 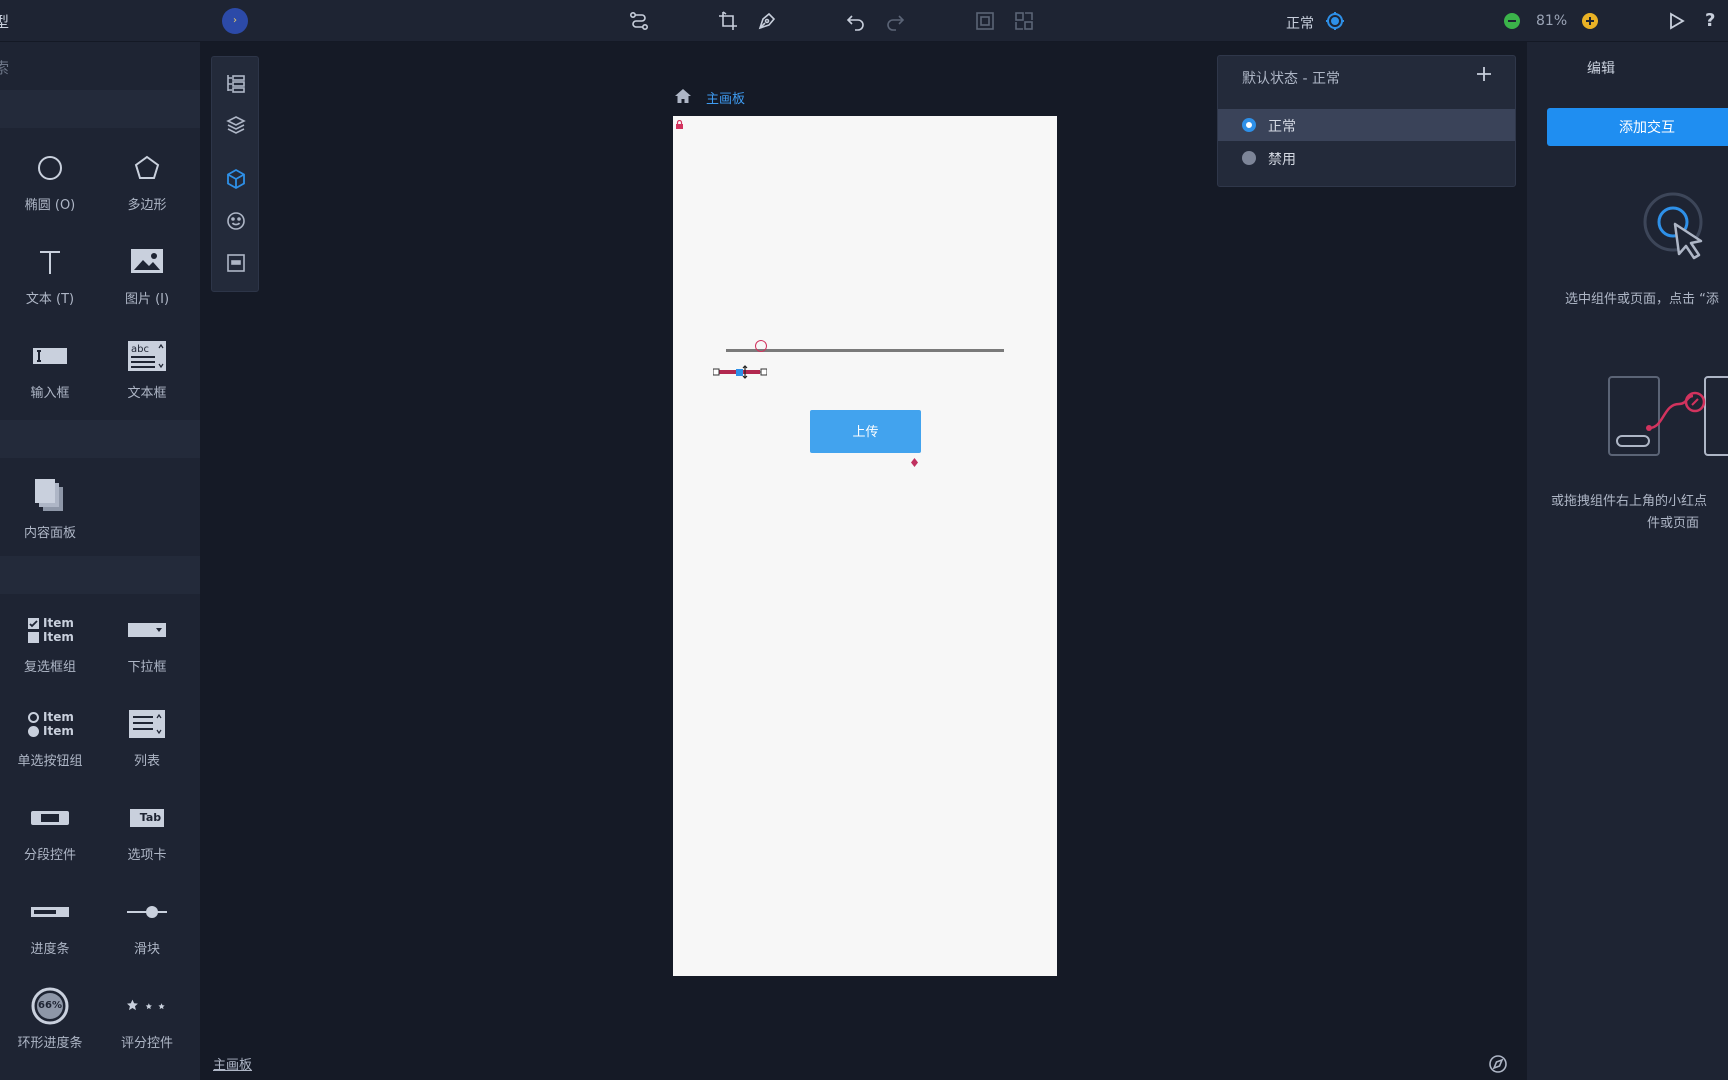 What do you see at coordinates (1716, 21) in the screenshot?
I see `help-icon: ?` at bounding box center [1716, 21].